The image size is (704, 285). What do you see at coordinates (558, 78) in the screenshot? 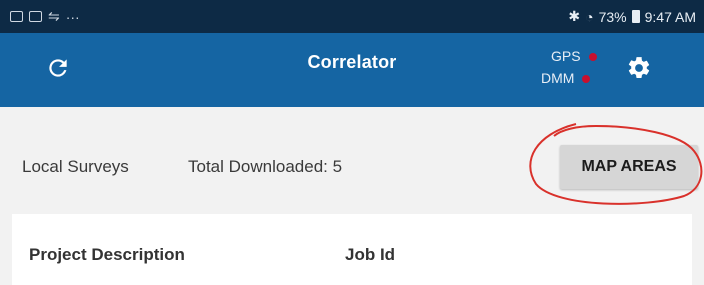
I see `dmm-label: DMM` at bounding box center [558, 78].